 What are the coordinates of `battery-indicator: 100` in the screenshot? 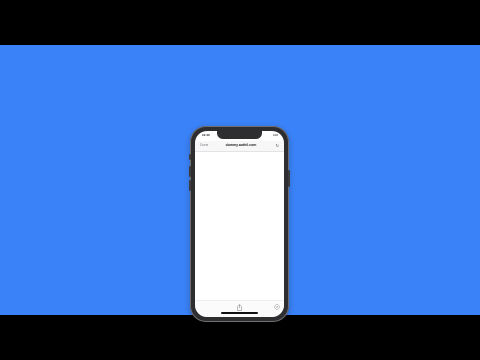 It's located at (275, 135).